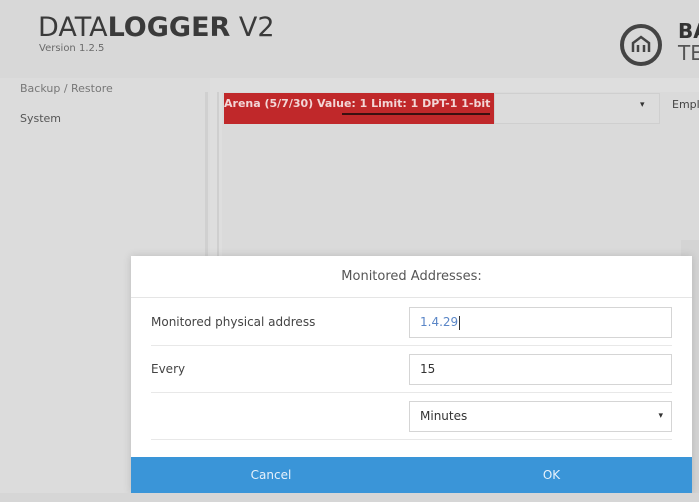  Describe the element at coordinates (577, 108) in the screenshot. I see `background-select` at that location.